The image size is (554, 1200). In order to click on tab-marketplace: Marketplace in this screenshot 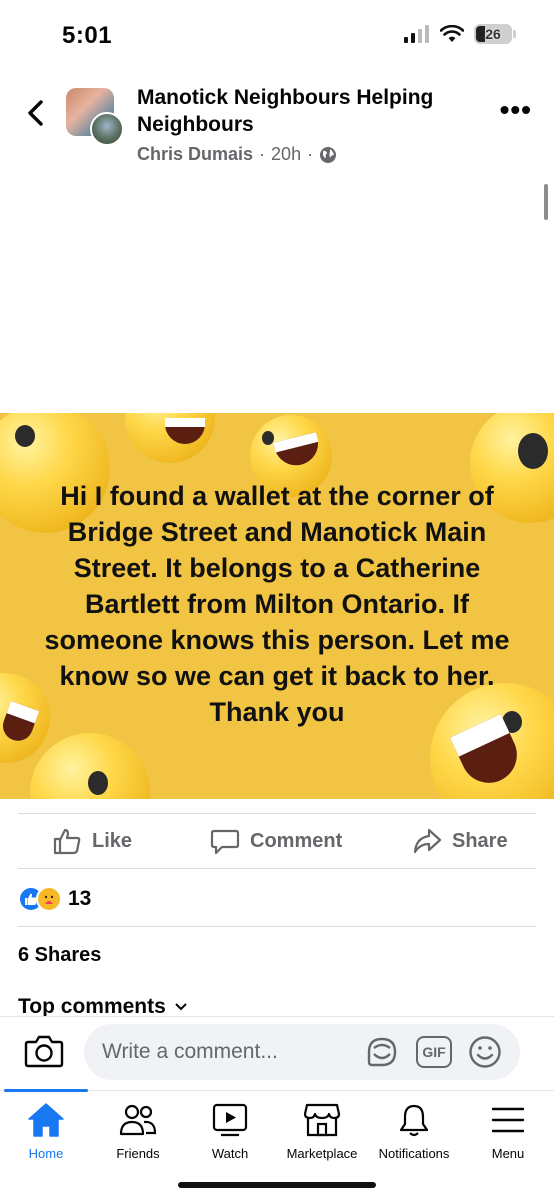, I will do `click(322, 1130)`.